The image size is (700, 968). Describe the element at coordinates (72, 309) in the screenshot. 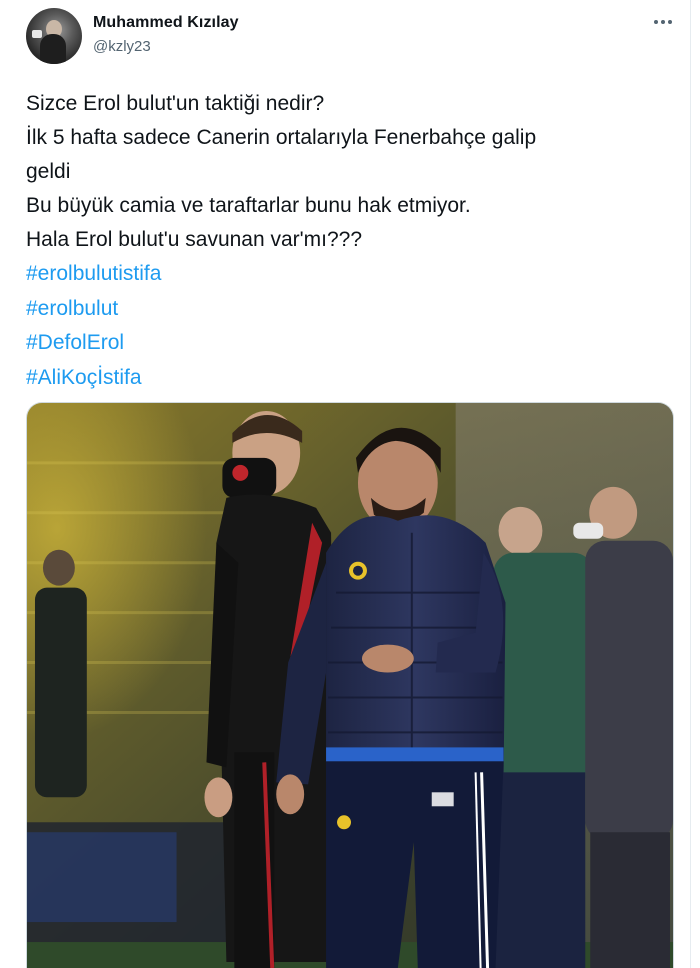

I see `hashtag-link-erolbulut: #erolbulut` at that location.